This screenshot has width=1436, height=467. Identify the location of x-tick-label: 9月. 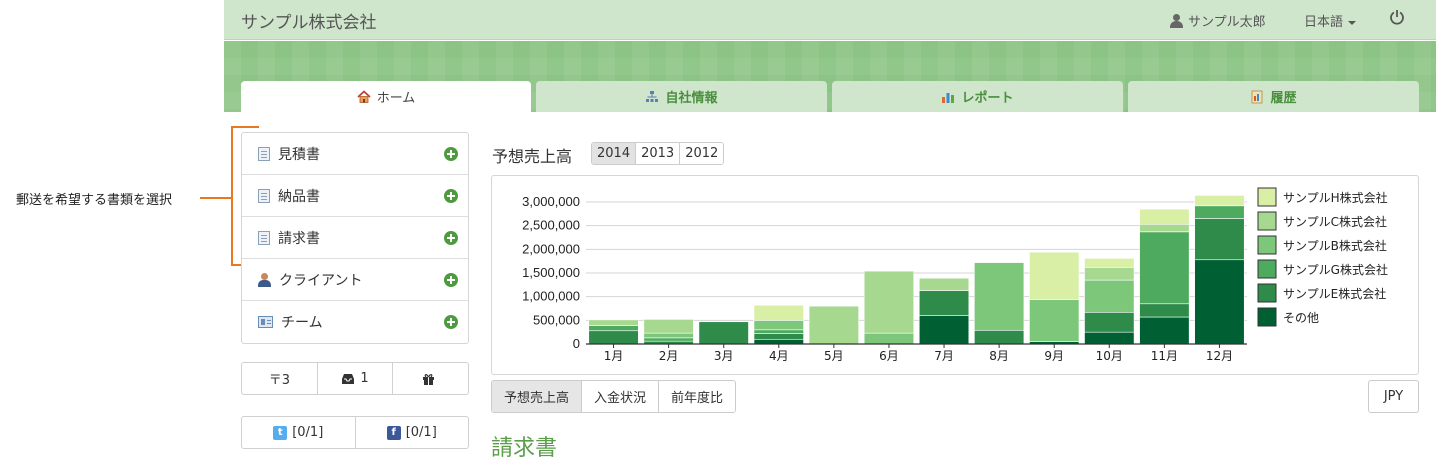
(1054, 356).